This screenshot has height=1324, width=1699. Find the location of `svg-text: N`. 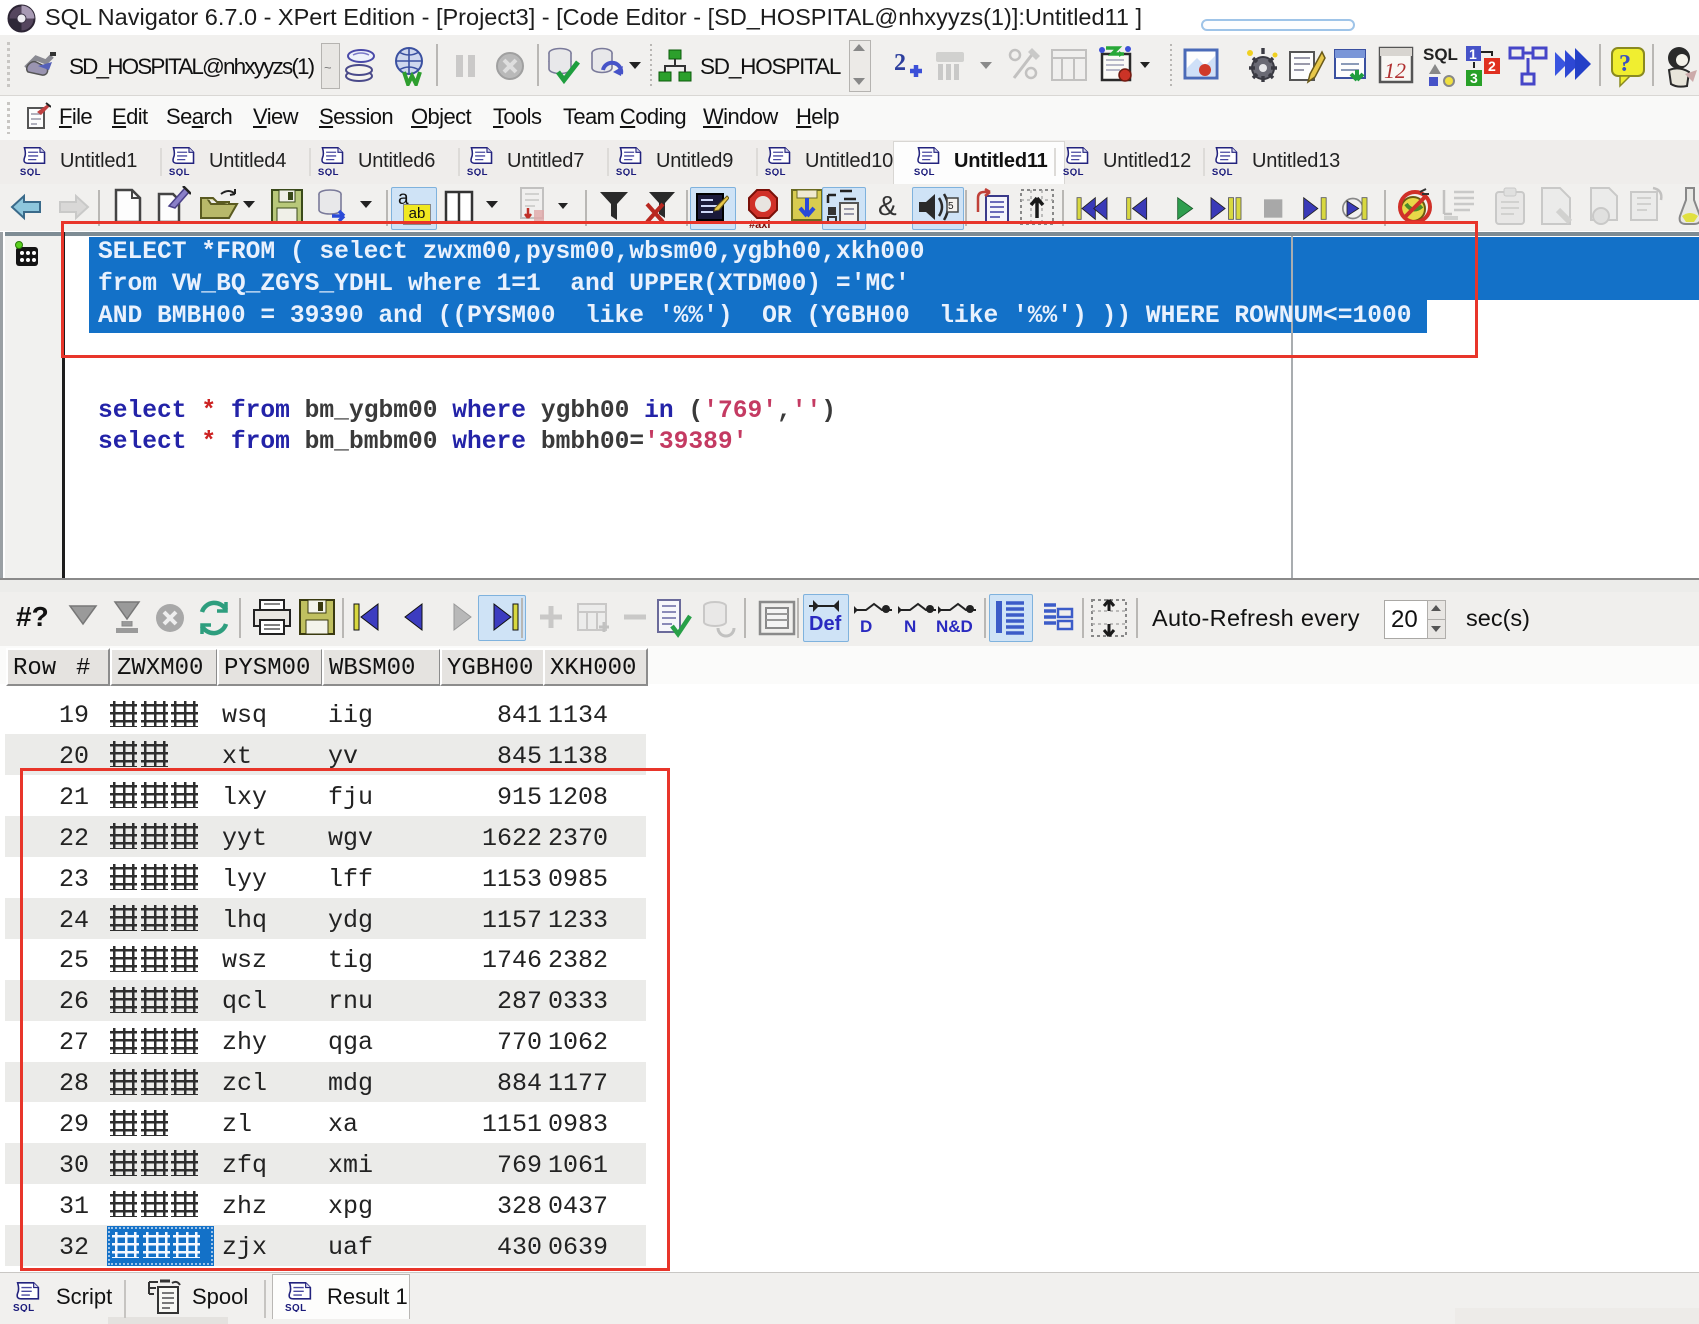

svg-text: N is located at coordinates (910, 626).